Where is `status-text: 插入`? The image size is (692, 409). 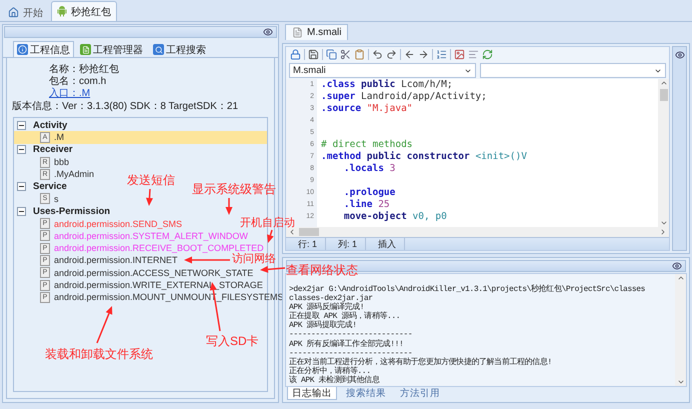 status-text: 插入 is located at coordinates (386, 244).